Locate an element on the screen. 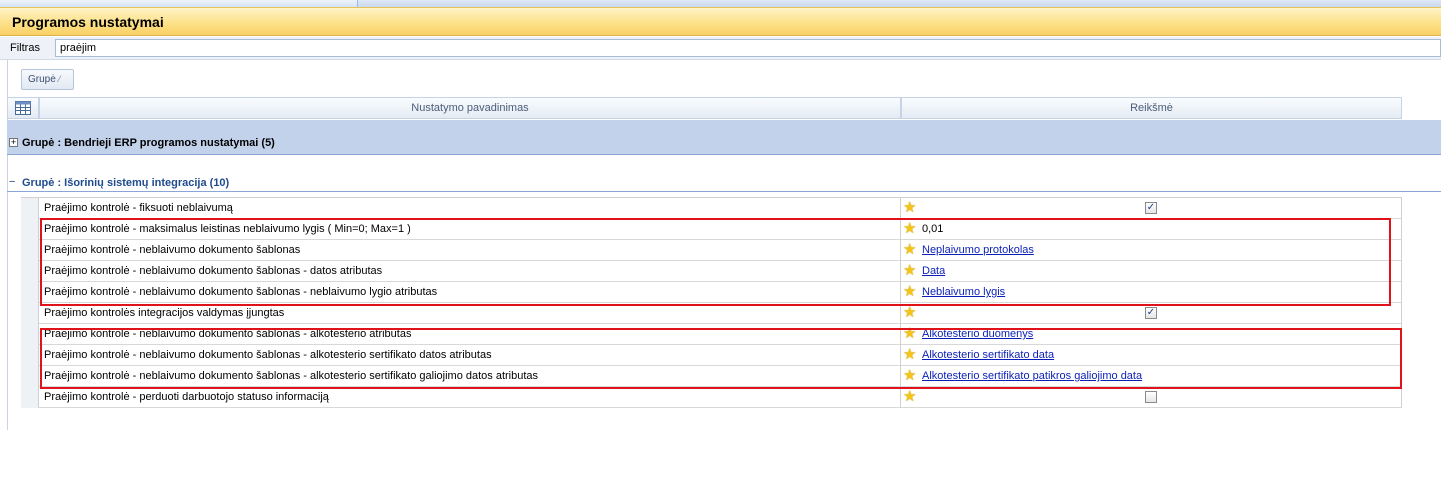 The height and width of the screenshot is (495, 1441). filter-input is located at coordinates (748, 48).